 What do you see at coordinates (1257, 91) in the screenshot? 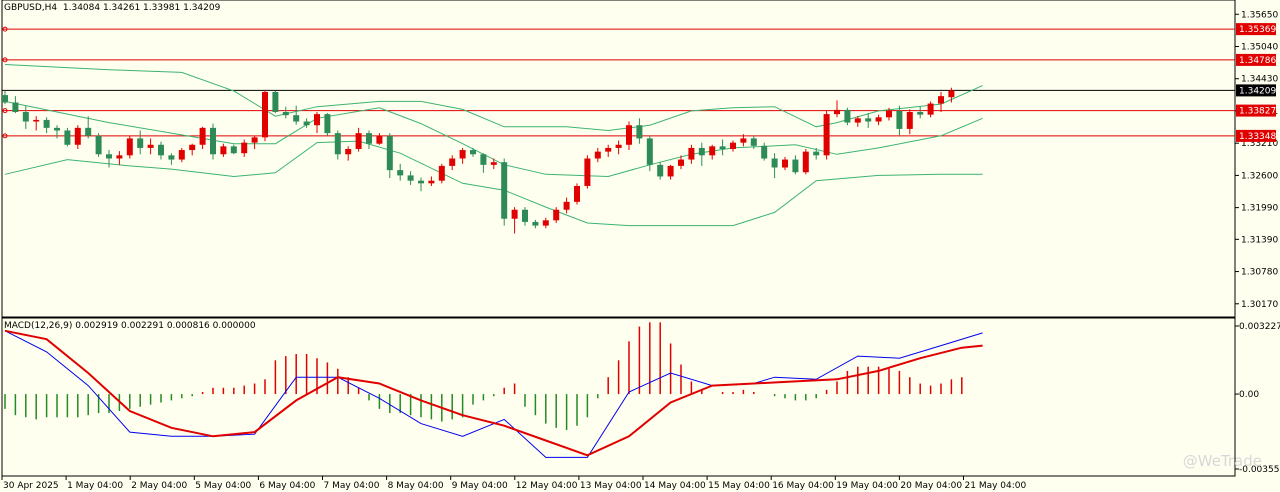
I see `current-price-label: 1.34209` at bounding box center [1257, 91].